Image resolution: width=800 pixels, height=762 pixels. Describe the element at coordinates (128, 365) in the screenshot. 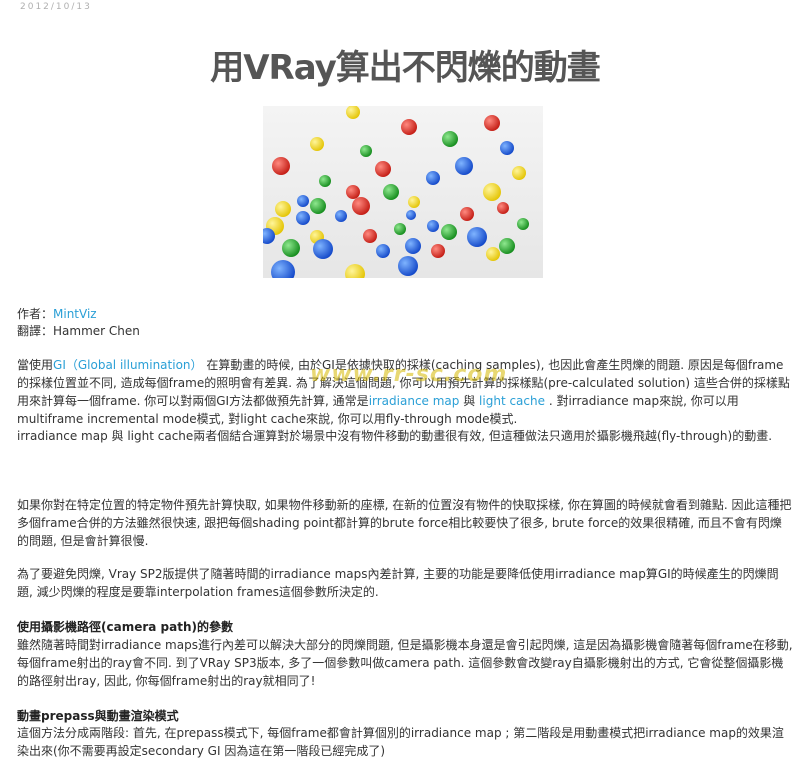

I see `gi-link: GI（Global illumination）` at that location.